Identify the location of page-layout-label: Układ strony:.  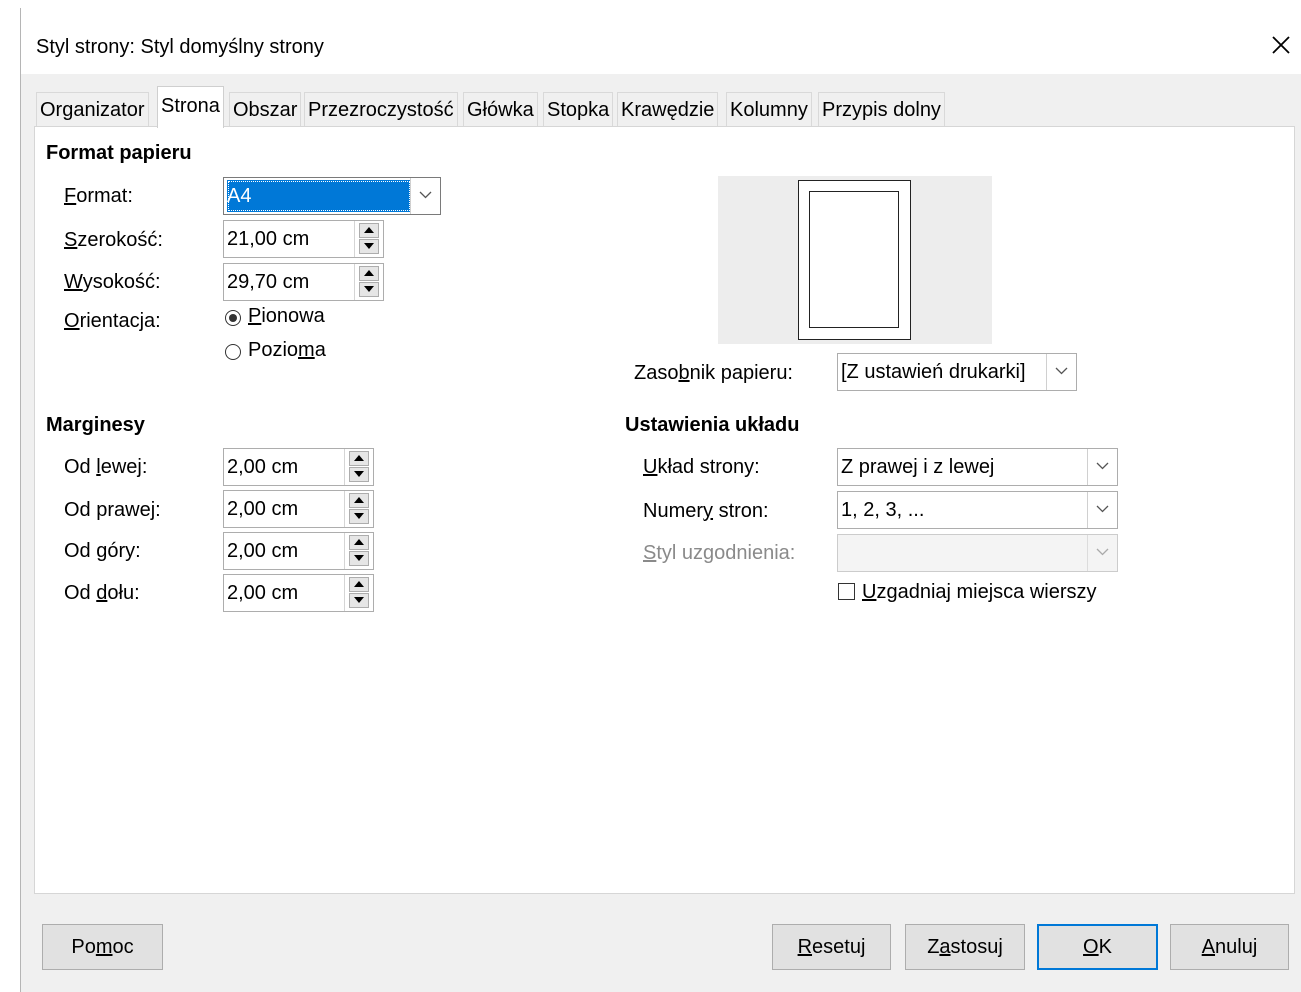
(701, 467).